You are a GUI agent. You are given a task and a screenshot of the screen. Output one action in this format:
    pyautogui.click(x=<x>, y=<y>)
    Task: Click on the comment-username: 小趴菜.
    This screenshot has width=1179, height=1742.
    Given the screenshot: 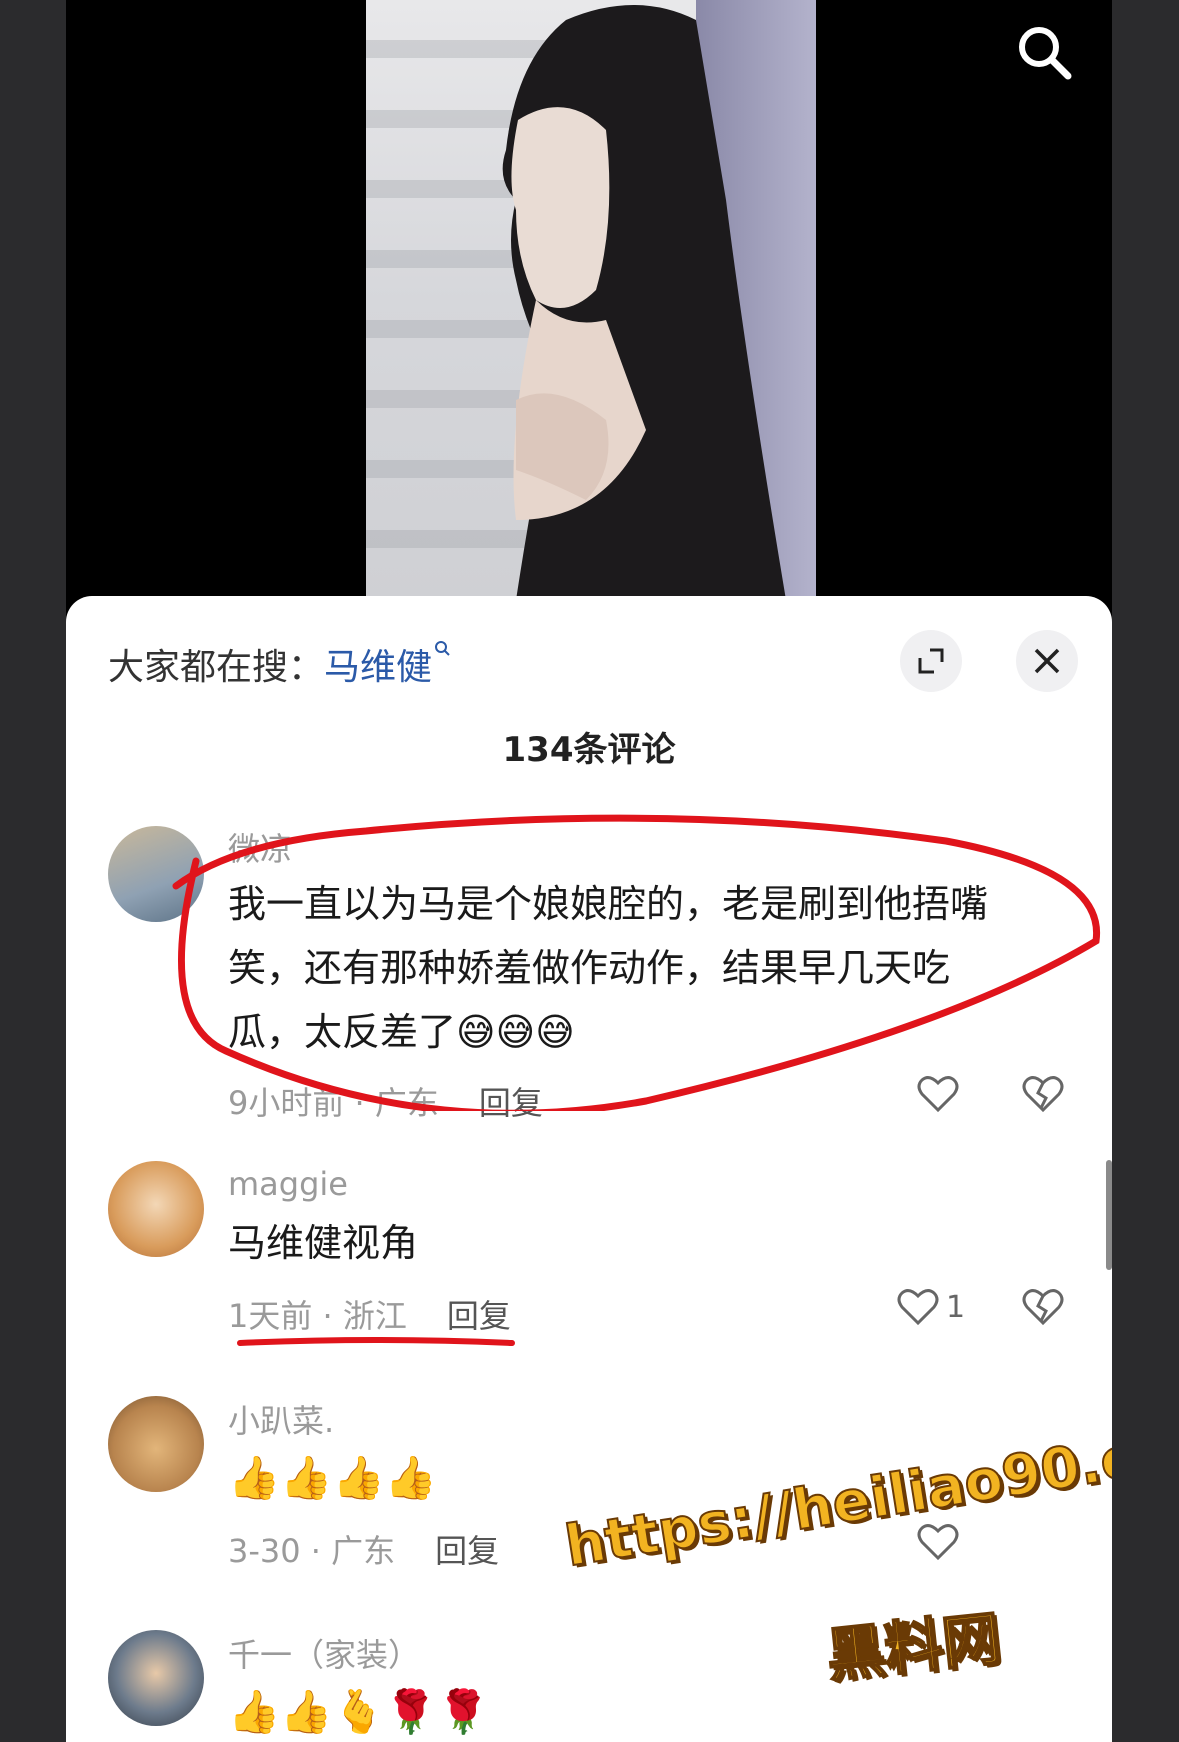 What is the action you would take?
    pyautogui.click(x=281, y=1419)
    